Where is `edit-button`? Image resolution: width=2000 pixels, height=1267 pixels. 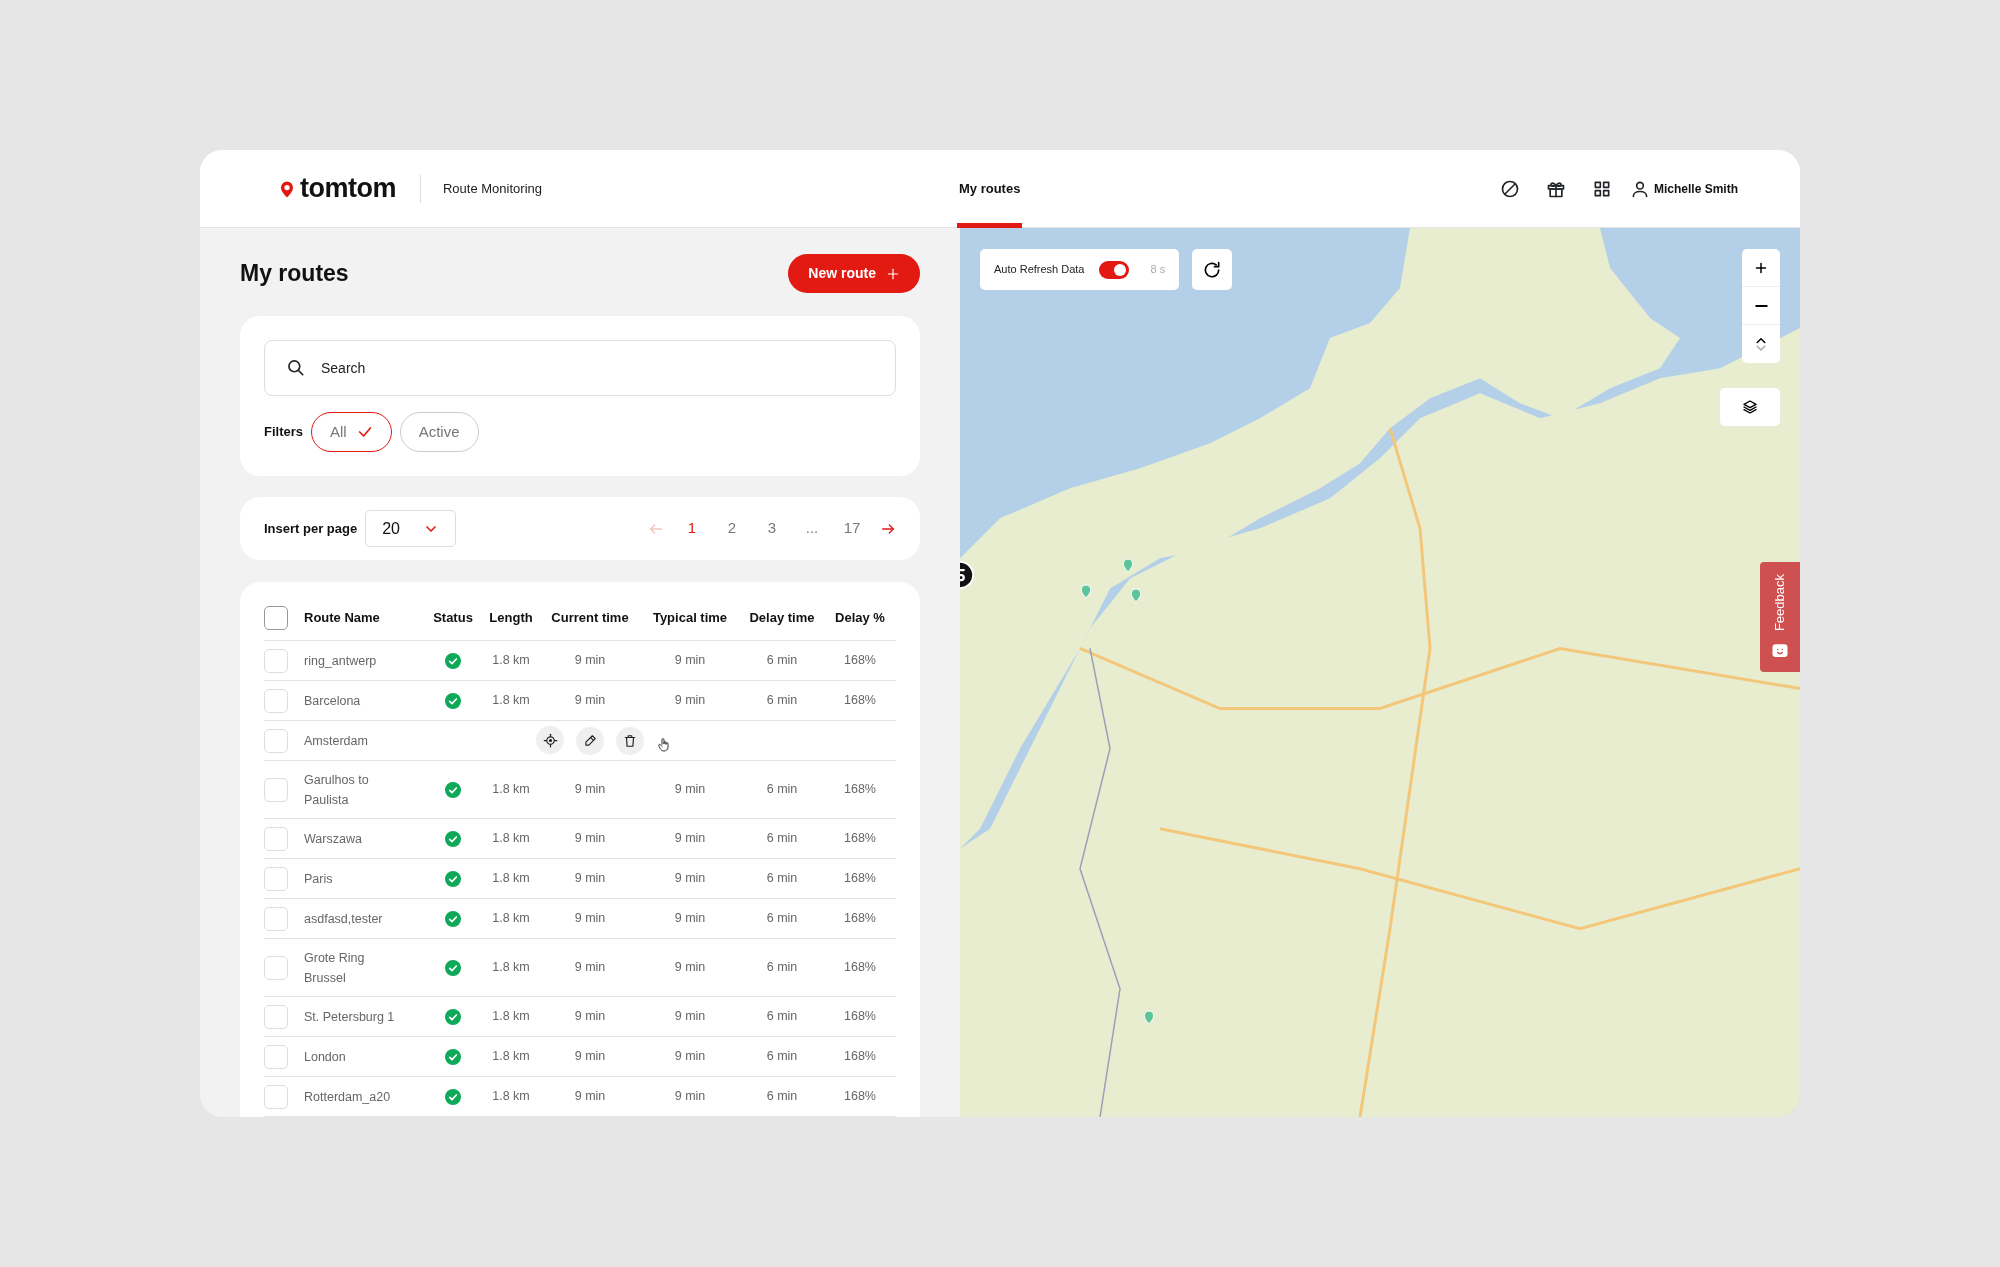 edit-button is located at coordinates (590, 740).